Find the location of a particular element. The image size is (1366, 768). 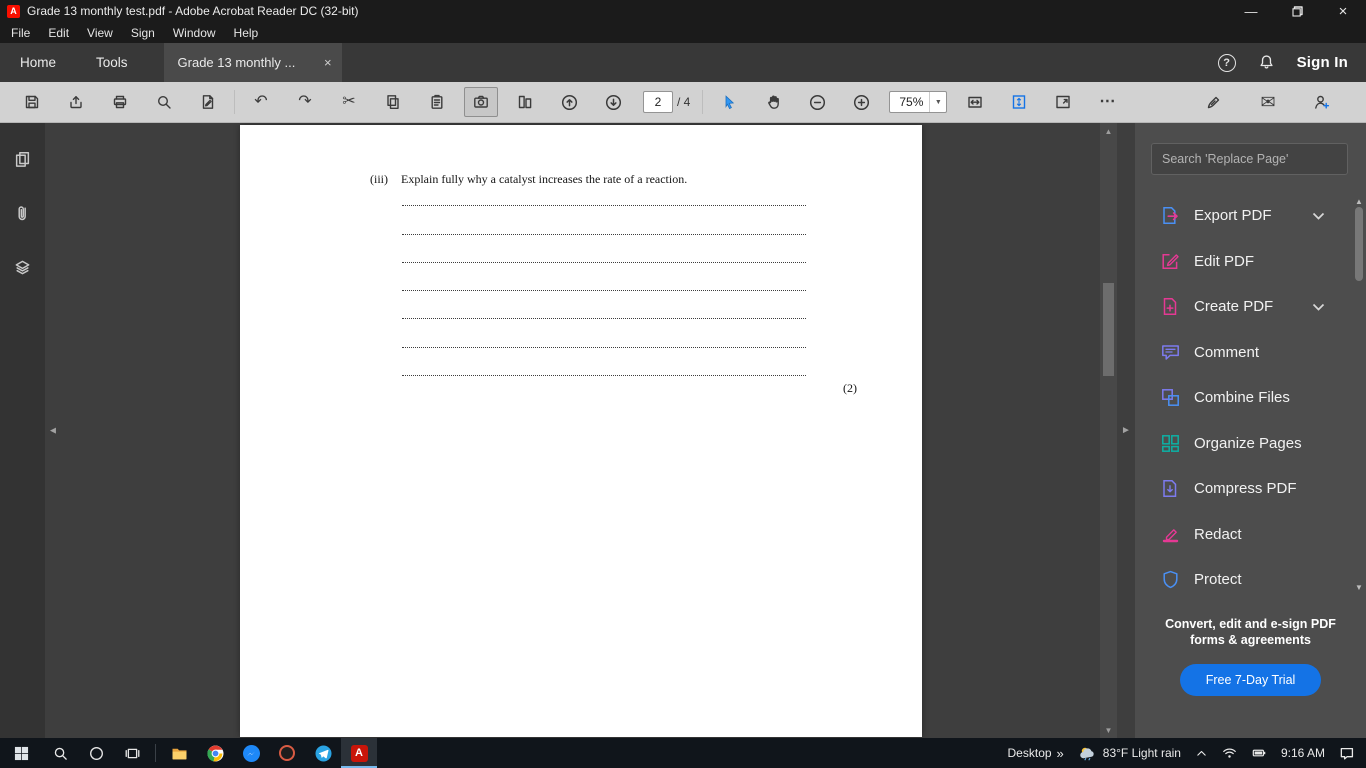

start-button is located at coordinates (21, 753).